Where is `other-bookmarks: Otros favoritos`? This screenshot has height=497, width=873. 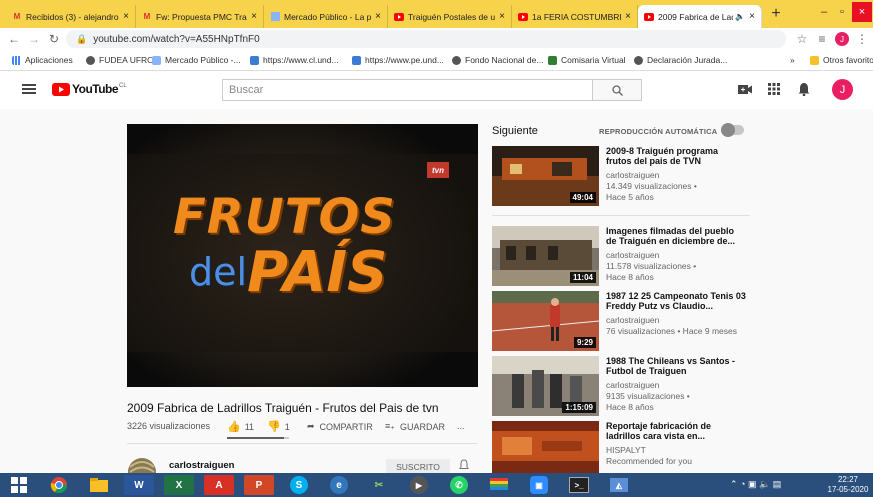
other-bookmarks: Otros favoritos is located at coordinates (841, 60).